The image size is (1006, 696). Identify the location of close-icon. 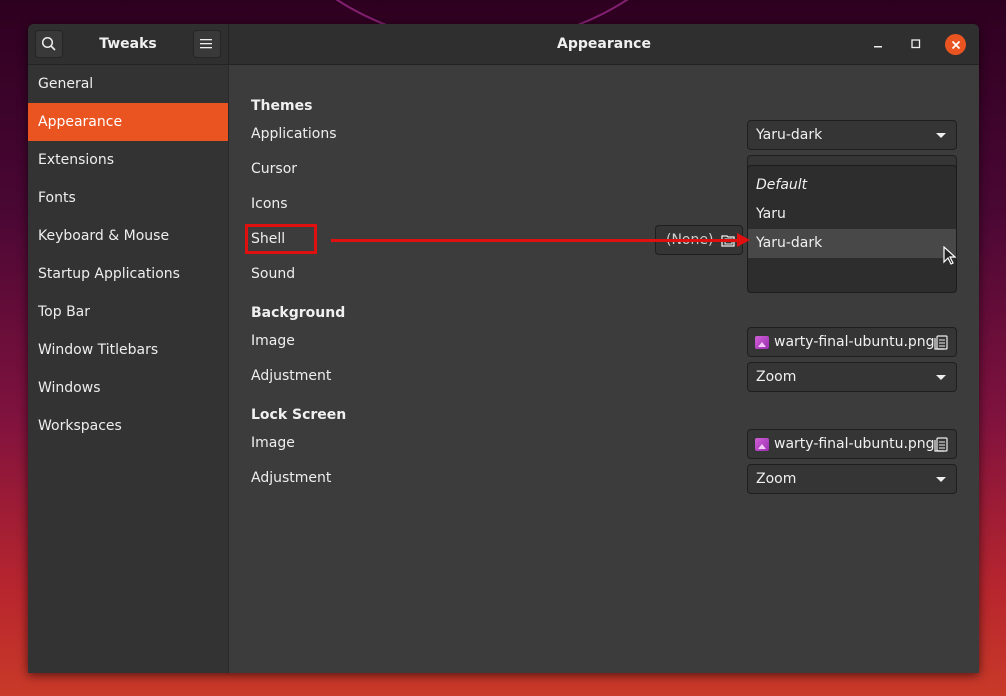
(955, 44).